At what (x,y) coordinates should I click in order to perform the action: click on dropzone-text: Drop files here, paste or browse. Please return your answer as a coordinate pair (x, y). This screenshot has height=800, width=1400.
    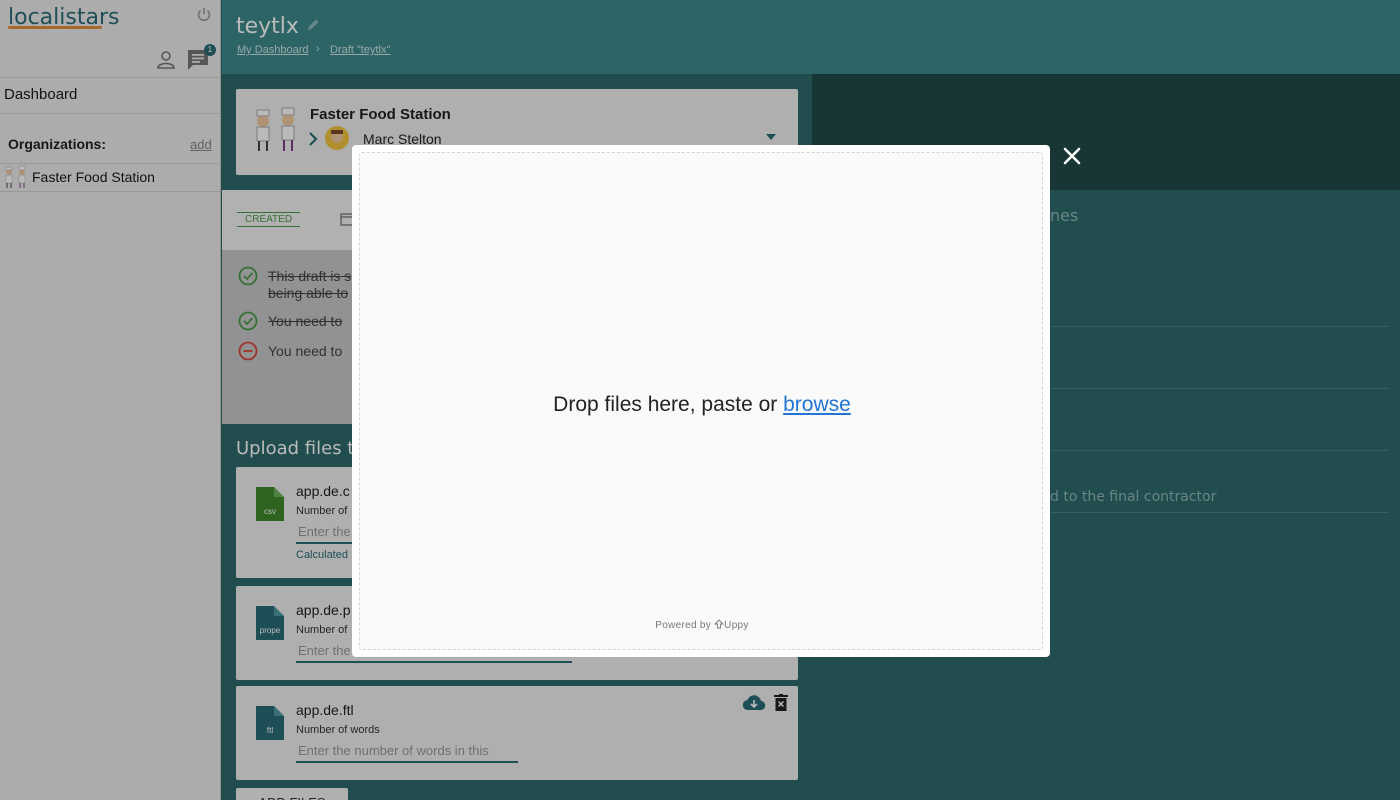
    Looking at the image, I should click on (702, 405).